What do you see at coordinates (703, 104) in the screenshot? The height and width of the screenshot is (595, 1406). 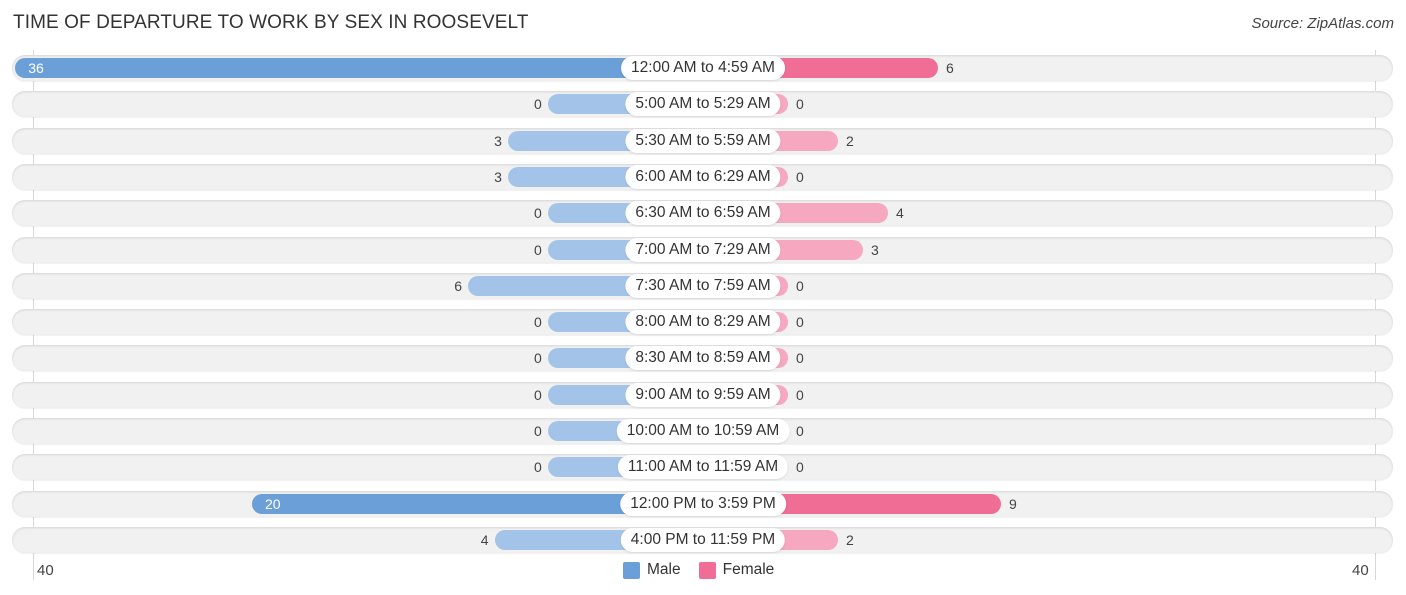 I see `category-label: 5:00 AM to 5:29 AM` at bounding box center [703, 104].